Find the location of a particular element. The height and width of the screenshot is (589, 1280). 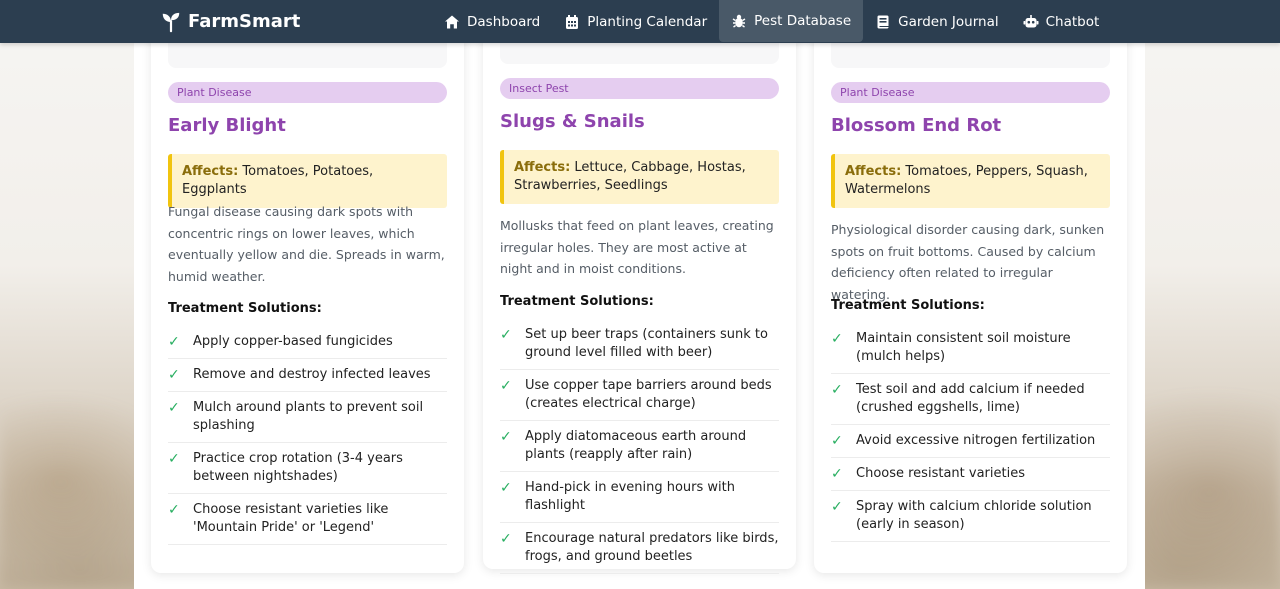

list-item: ✓ Apply copper-based fungicides is located at coordinates (307, 342).